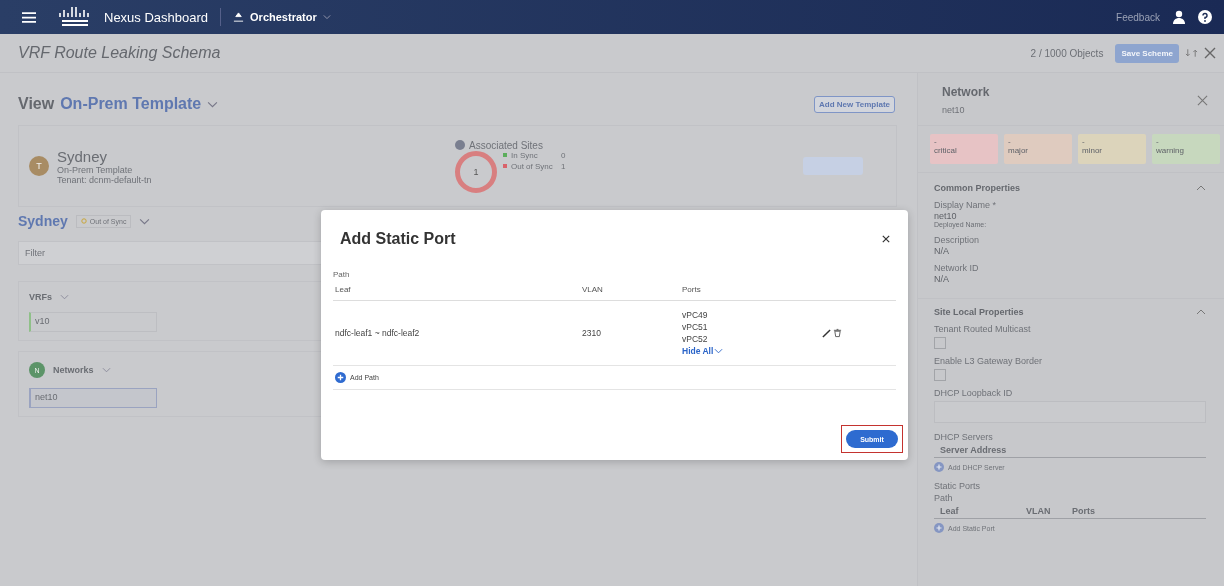  I want to click on view-label: View, so click(36, 104).